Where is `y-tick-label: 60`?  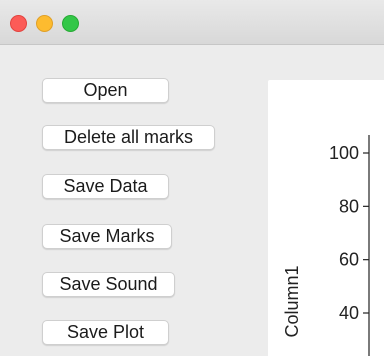
y-tick-label: 60 is located at coordinates (349, 260).